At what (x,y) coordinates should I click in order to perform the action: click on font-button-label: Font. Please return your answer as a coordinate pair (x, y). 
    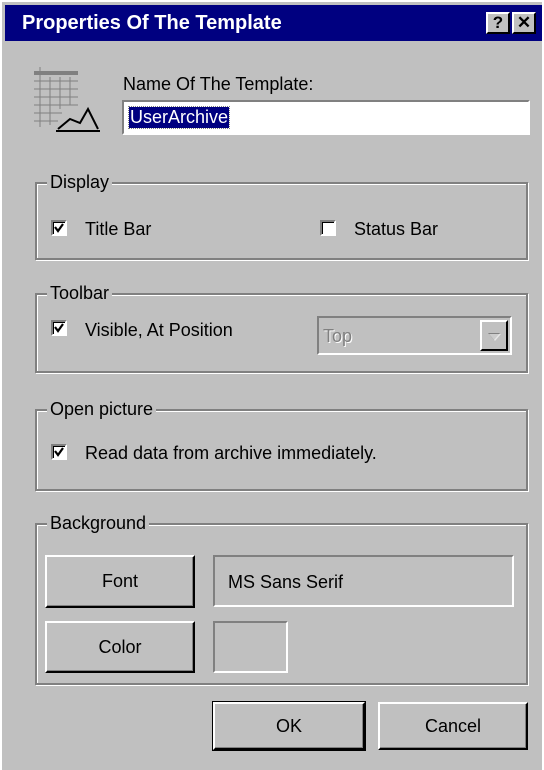
    Looking at the image, I should click on (120, 581).